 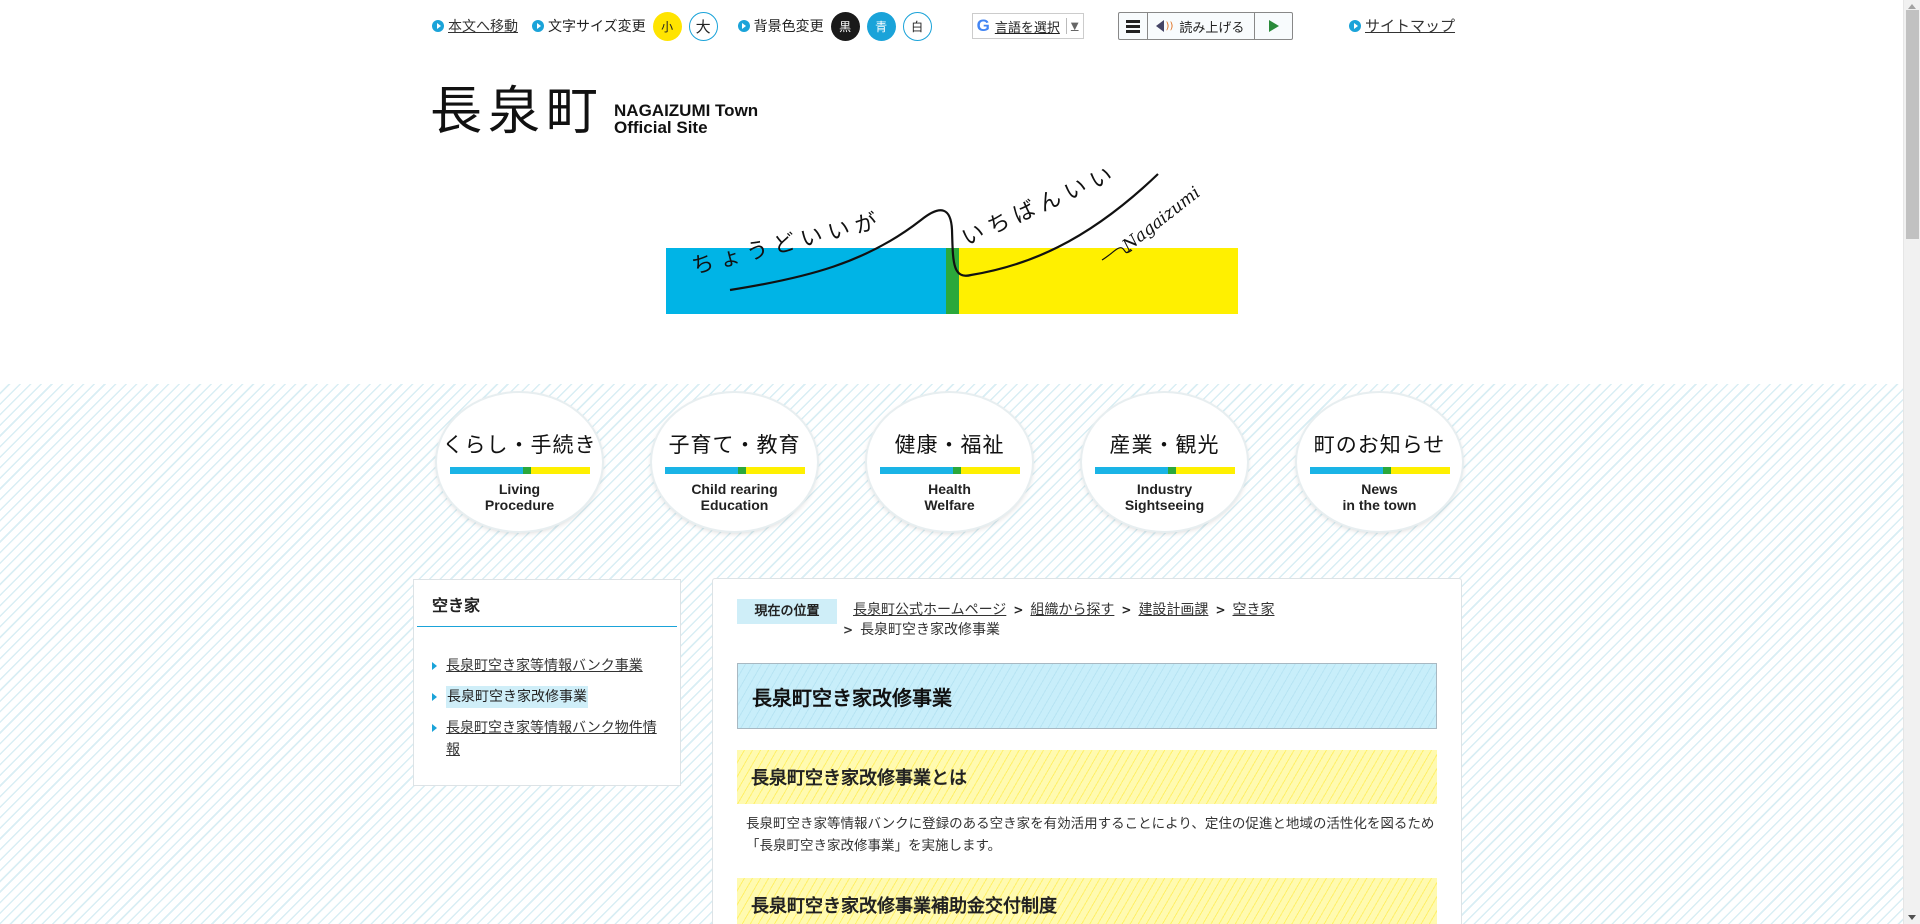 I want to click on breadcrumb-current: 長泉町空き家改修事業, so click(x=930, y=630).